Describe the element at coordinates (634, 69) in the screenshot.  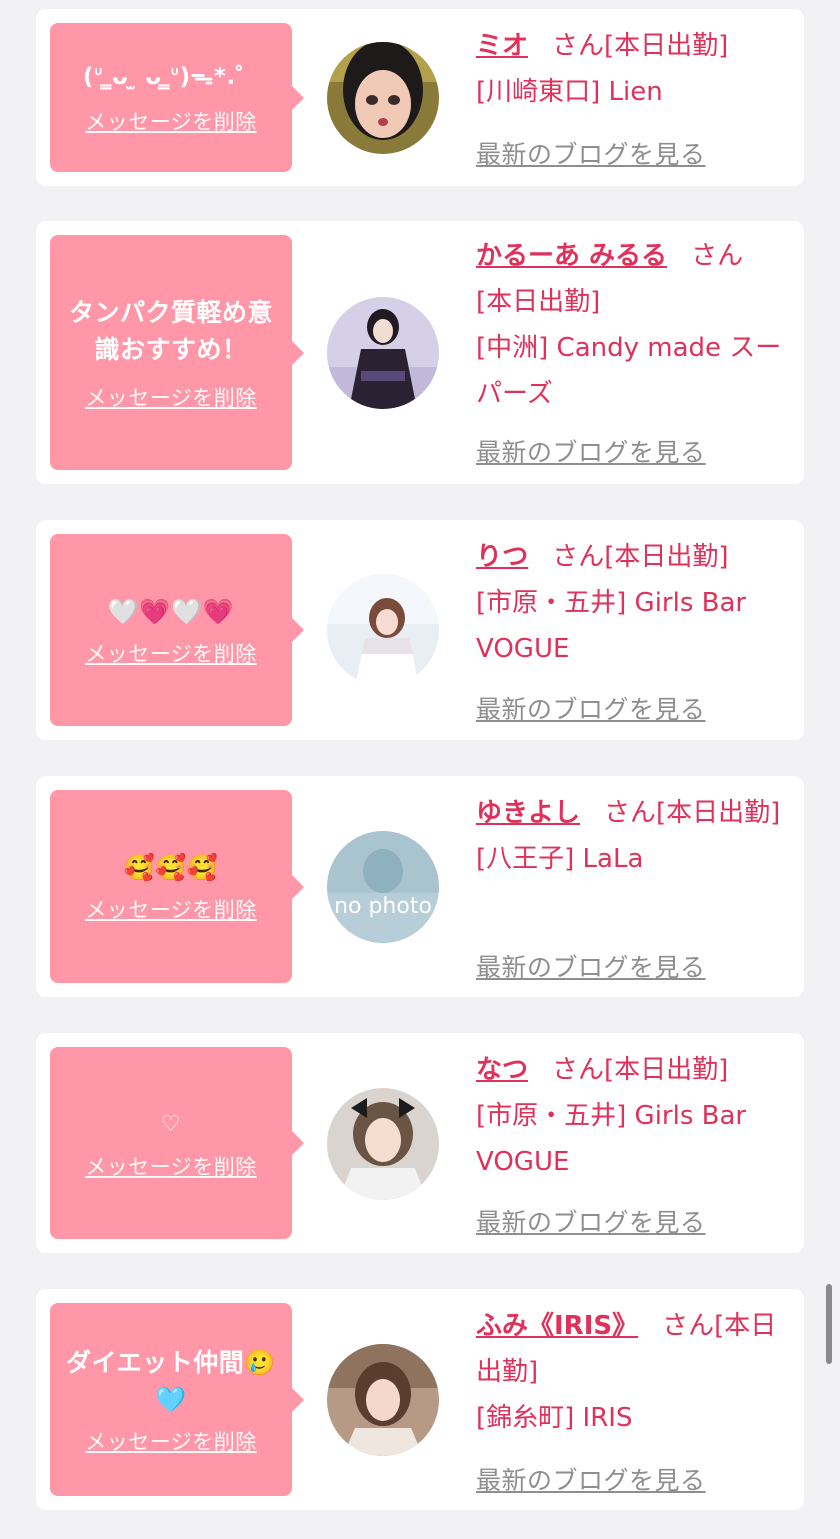
I see `cast-info: ミオ さん[本日出勤] [川崎東口] Lien` at that location.